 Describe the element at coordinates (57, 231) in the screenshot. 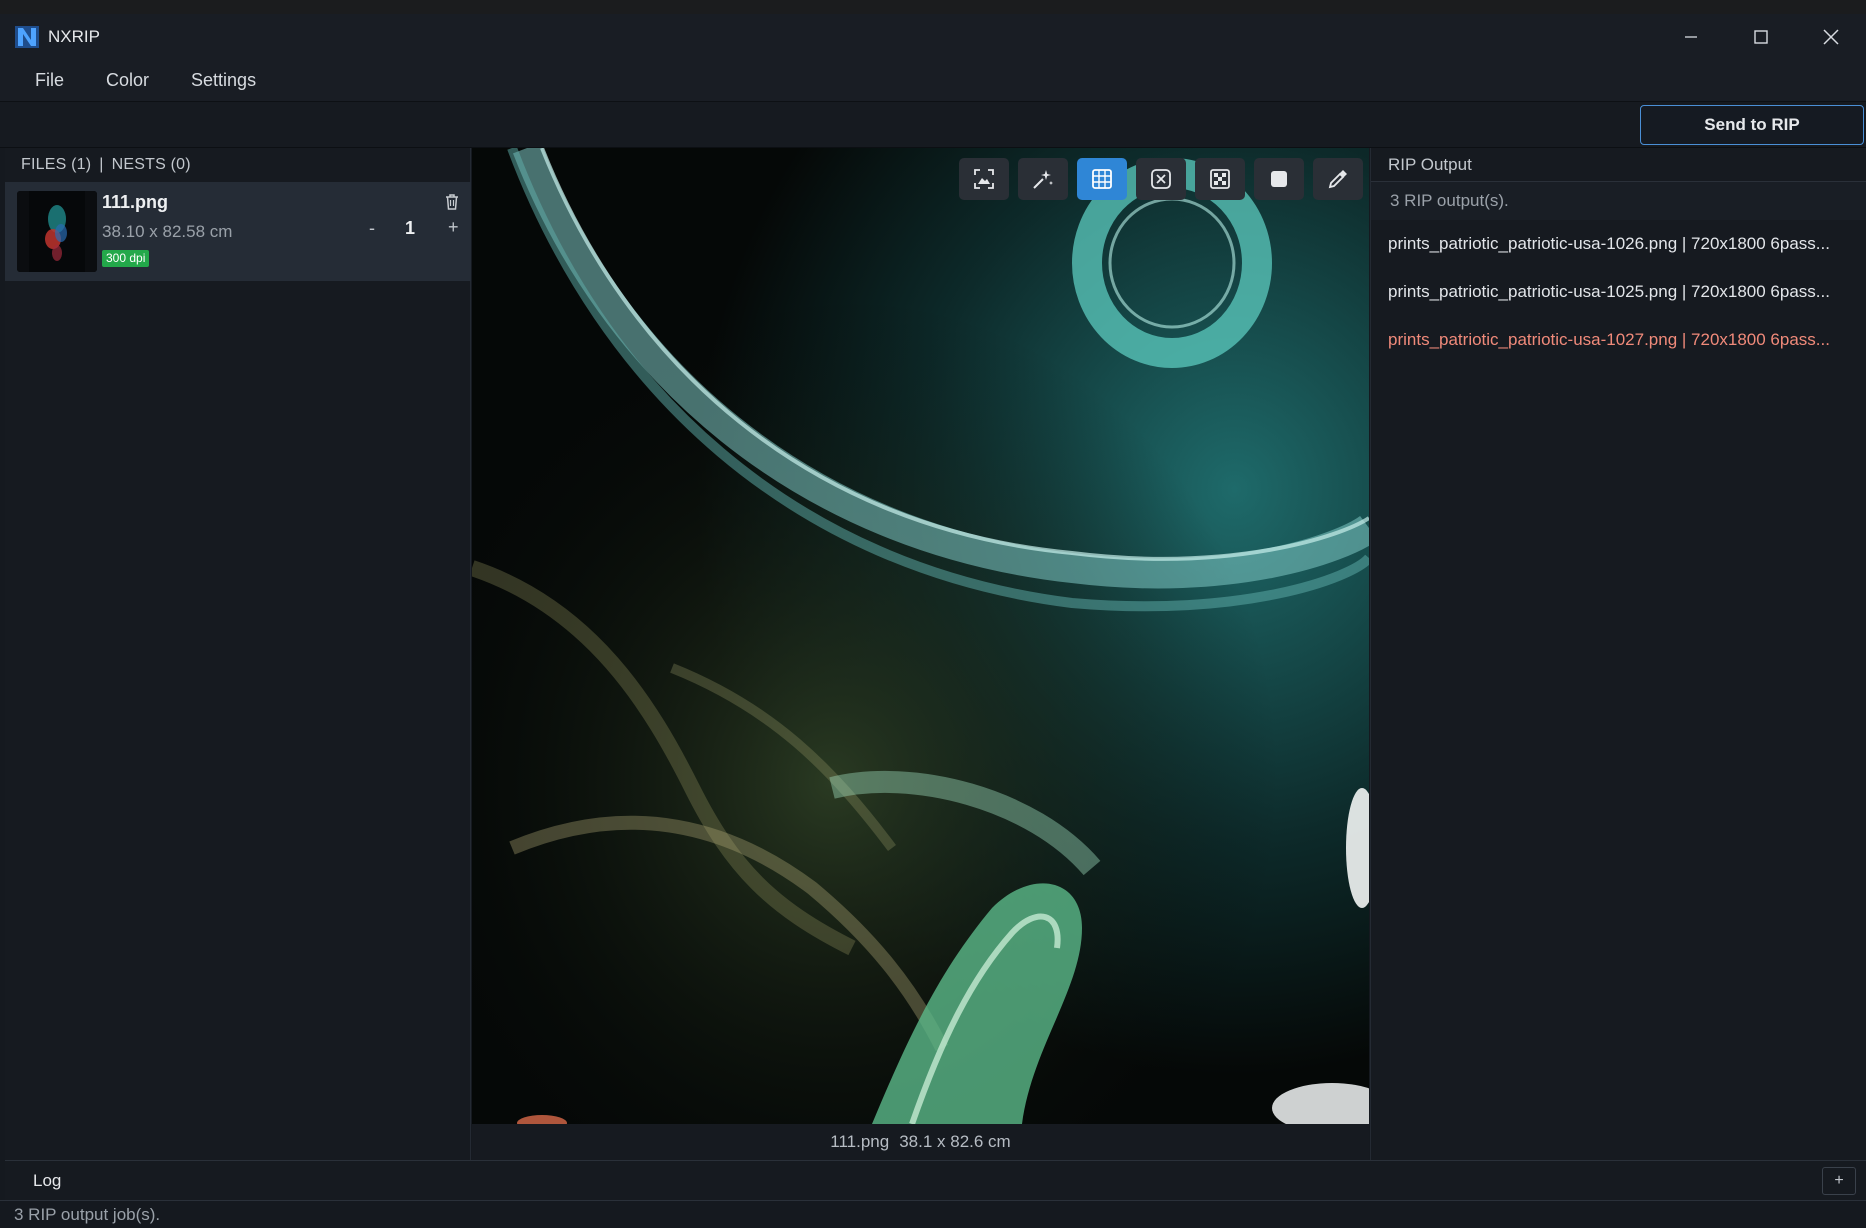

I see `file-thumbnail` at that location.